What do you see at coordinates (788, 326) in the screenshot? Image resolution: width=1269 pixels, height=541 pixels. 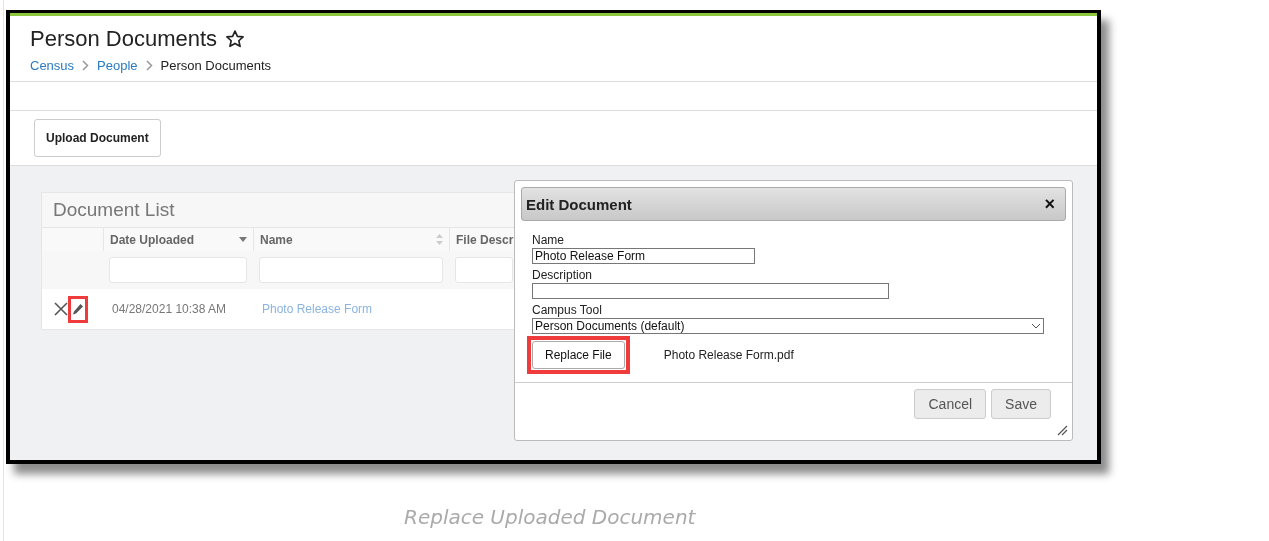 I see `select-field: Person Documents (default)` at bounding box center [788, 326].